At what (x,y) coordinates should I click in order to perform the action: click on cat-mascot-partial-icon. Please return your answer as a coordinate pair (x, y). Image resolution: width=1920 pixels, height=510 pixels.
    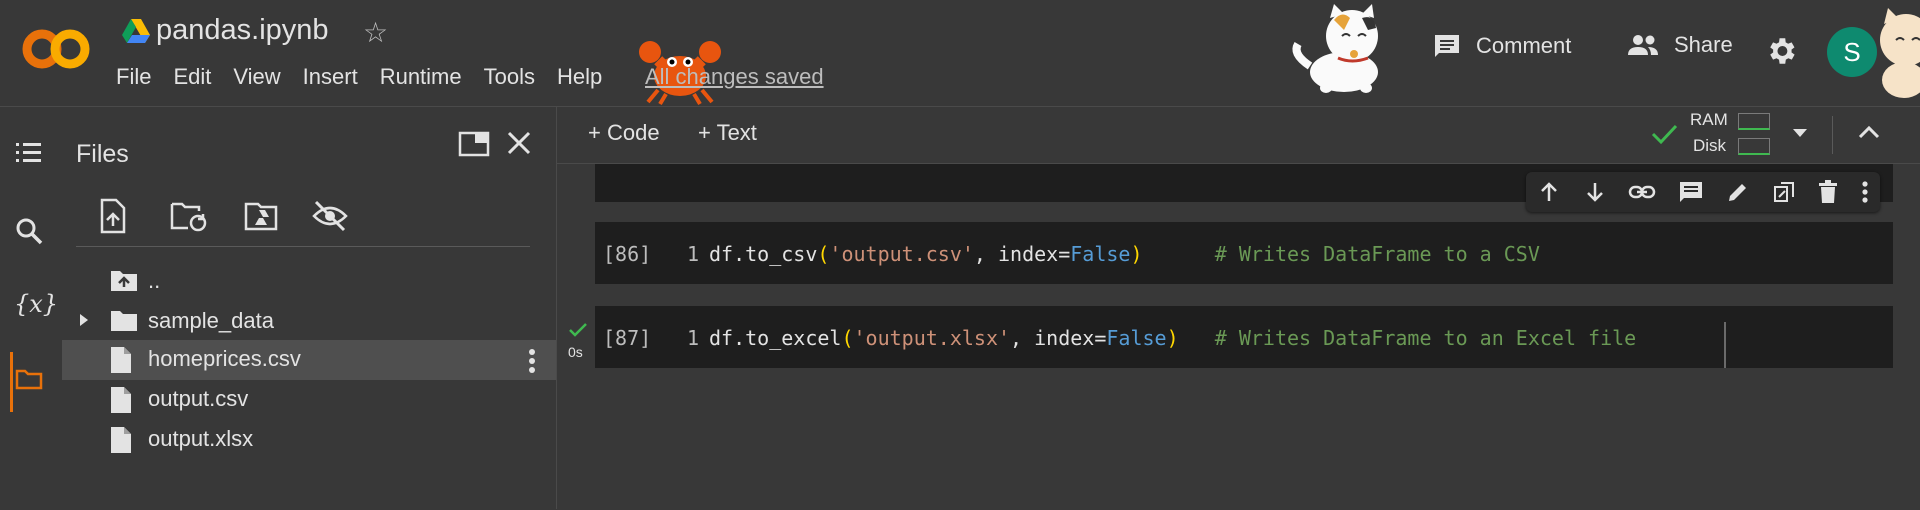
    Looking at the image, I should click on (1894, 52).